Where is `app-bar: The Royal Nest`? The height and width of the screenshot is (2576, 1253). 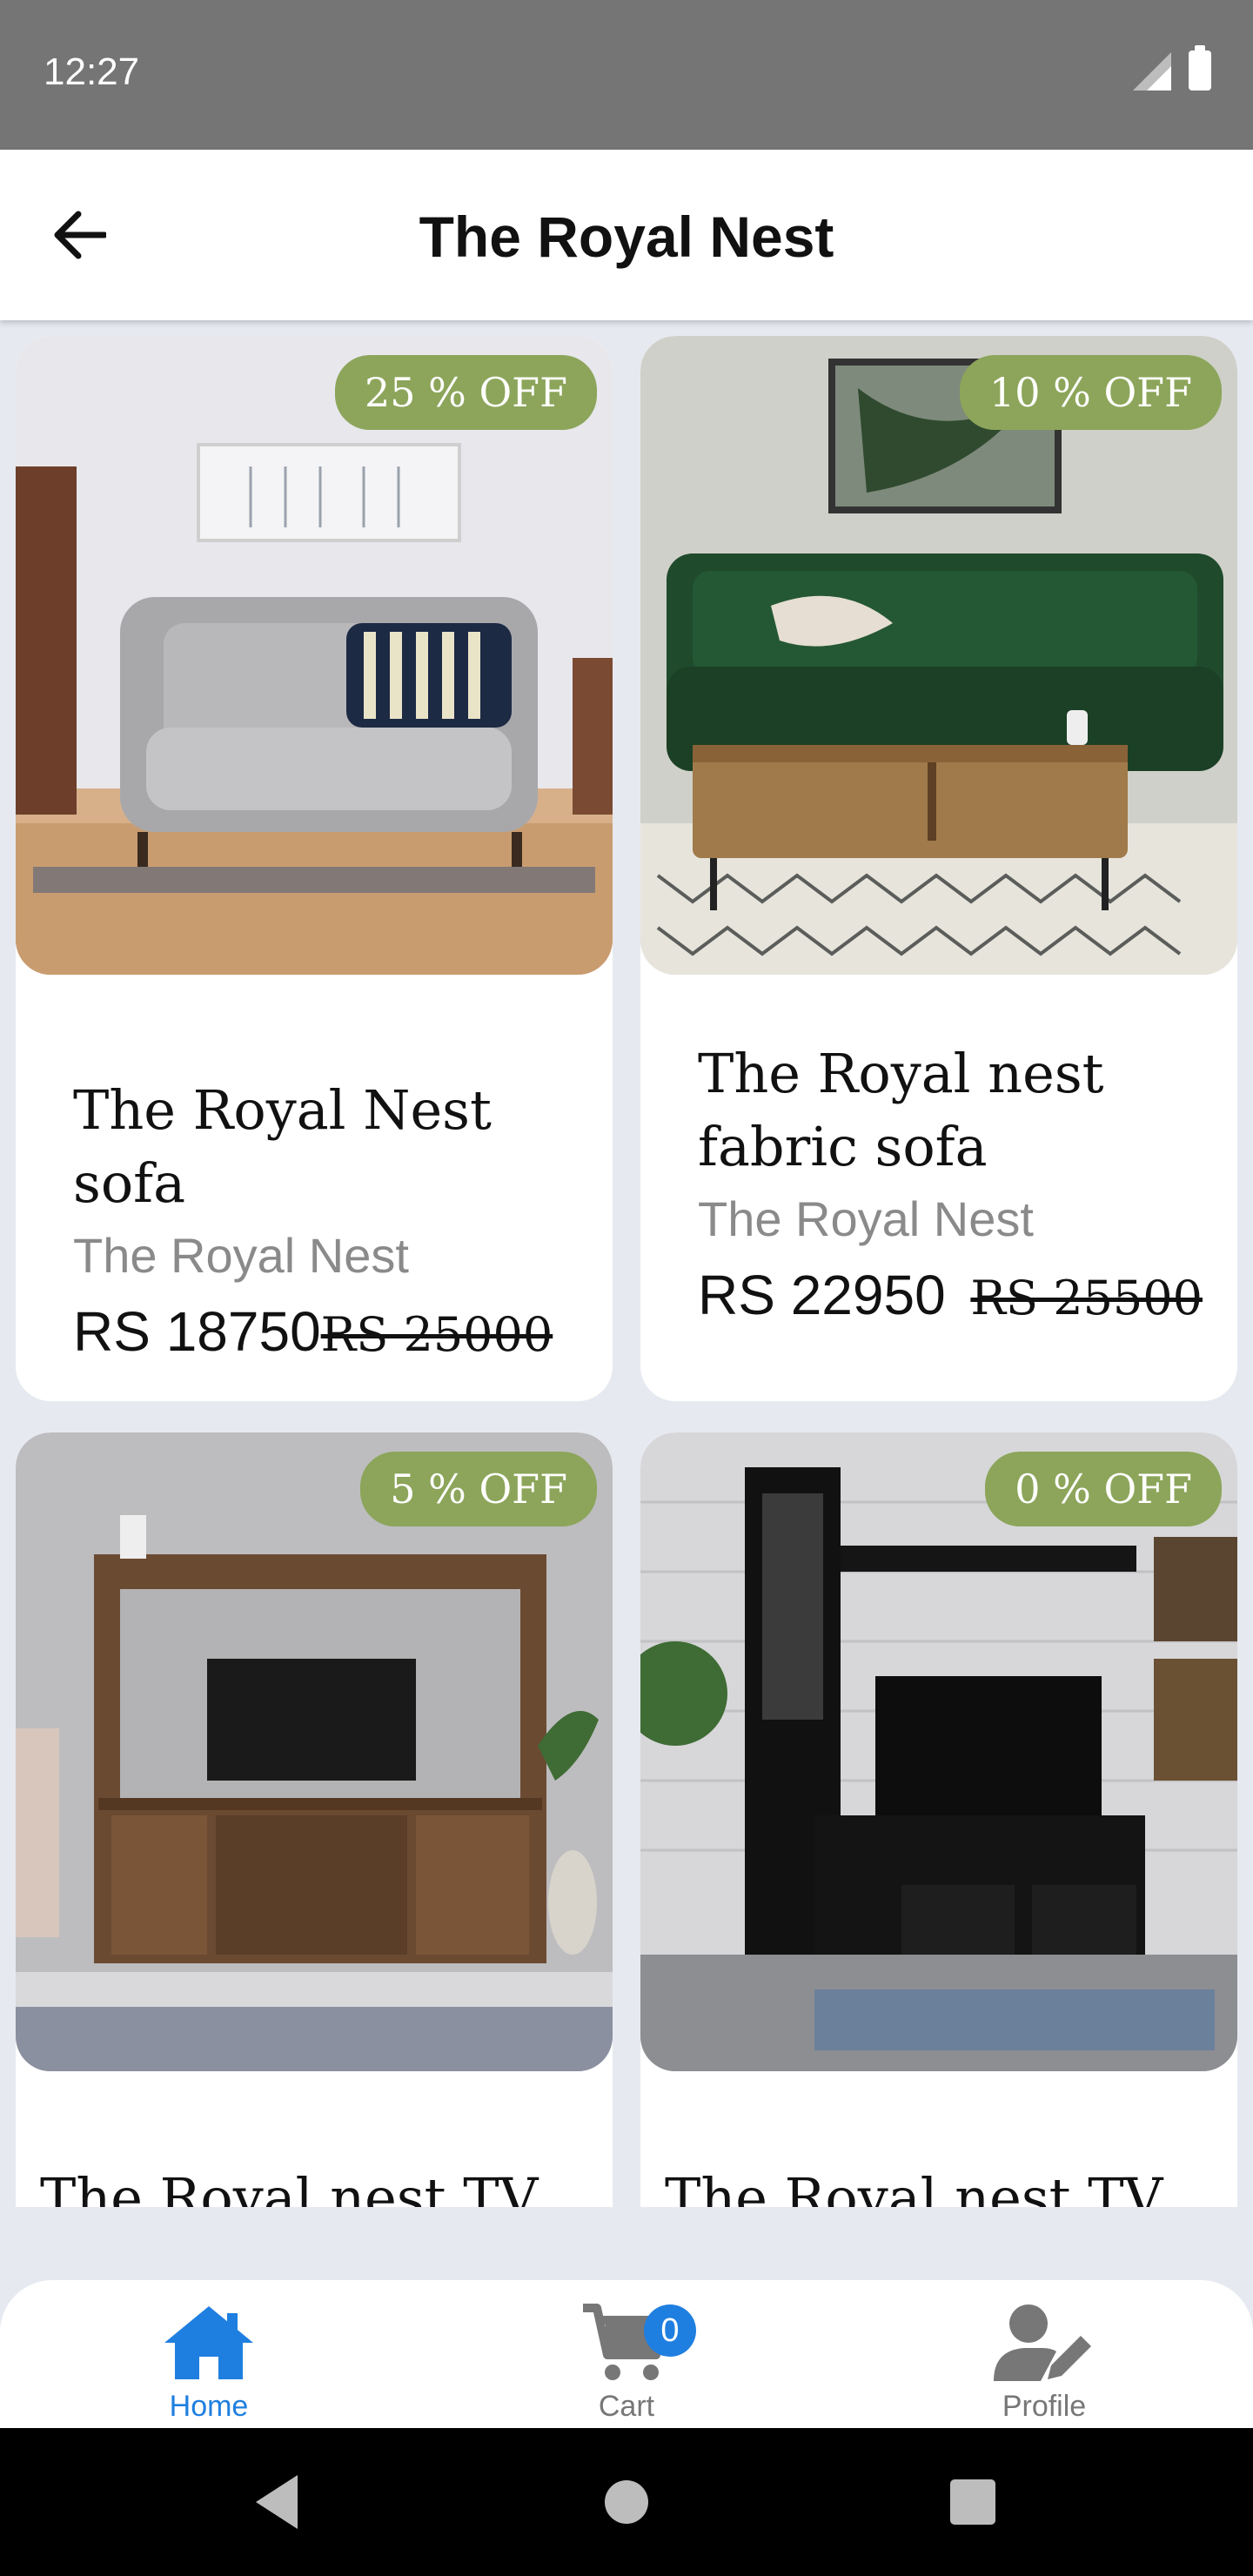
app-bar: The Royal Nest is located at coordinates (626, 235).